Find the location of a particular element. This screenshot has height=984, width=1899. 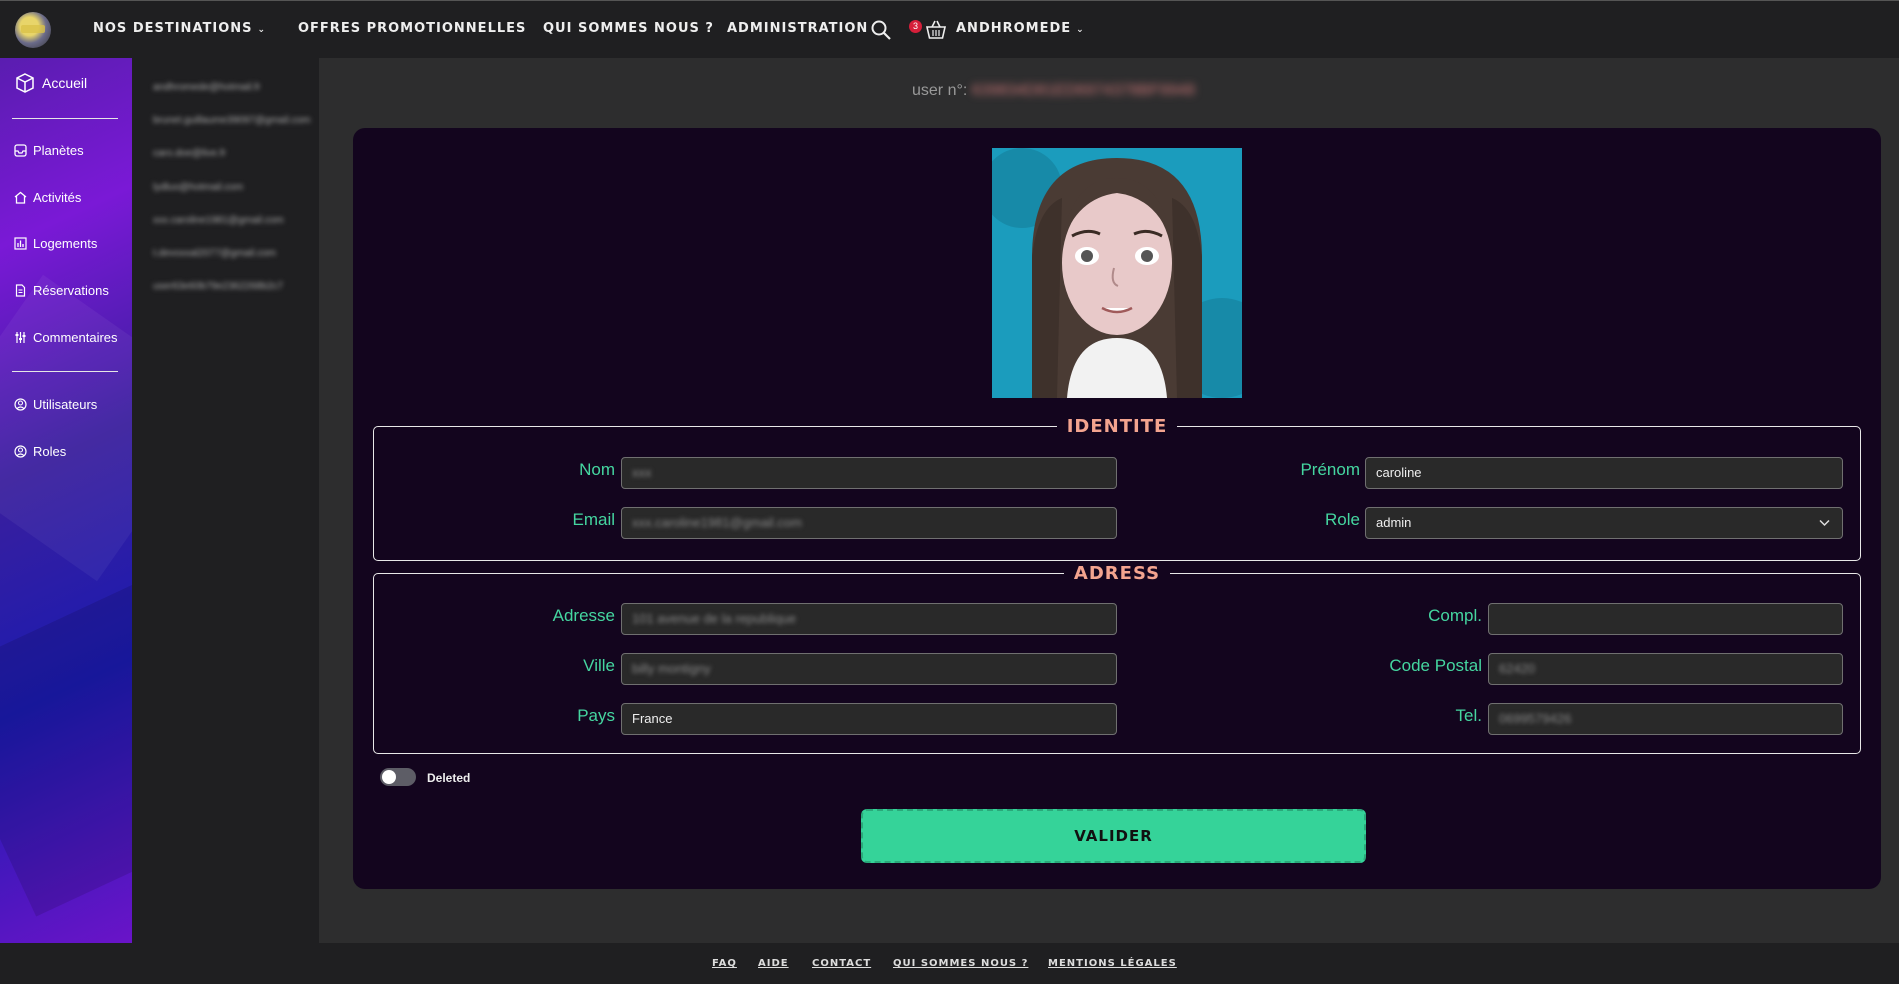

list-item: user63e60b79e2362268b2c7 is located at coordinates (218, 286).